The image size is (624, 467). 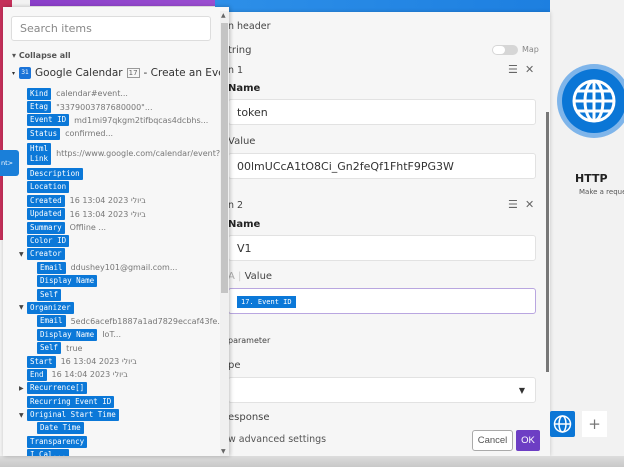 What do you see at coordinates (79, 73) in the screenshot?
I see `module-name: Google Calendar` at bounding box center [79, 73].